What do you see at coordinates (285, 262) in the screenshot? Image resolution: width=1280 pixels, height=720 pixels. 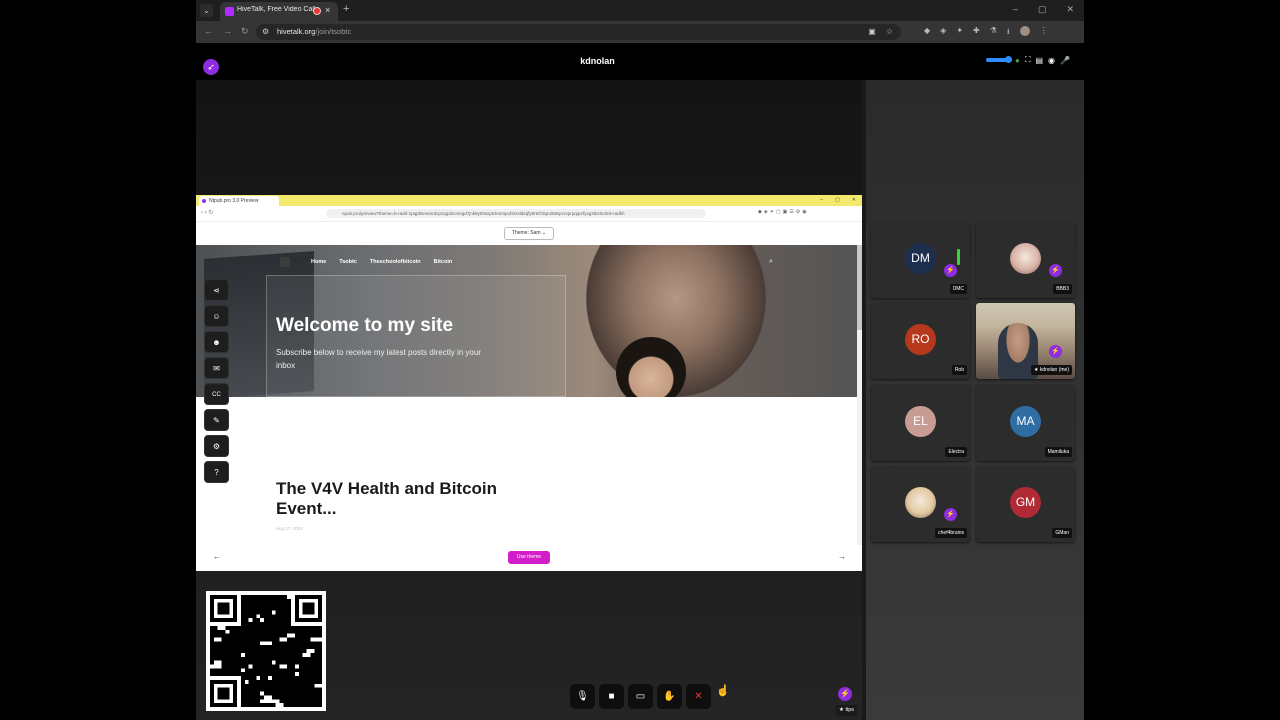 I see `site-logo-icon` at bounding box center [285, 262].